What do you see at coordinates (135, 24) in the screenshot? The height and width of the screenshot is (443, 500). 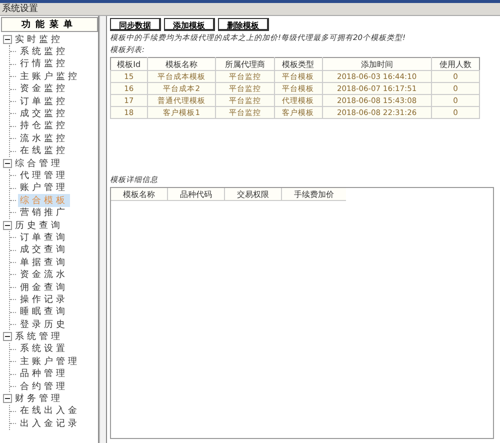 I see `toolbar-button: 同步数据` at bounding box center [135, 24].